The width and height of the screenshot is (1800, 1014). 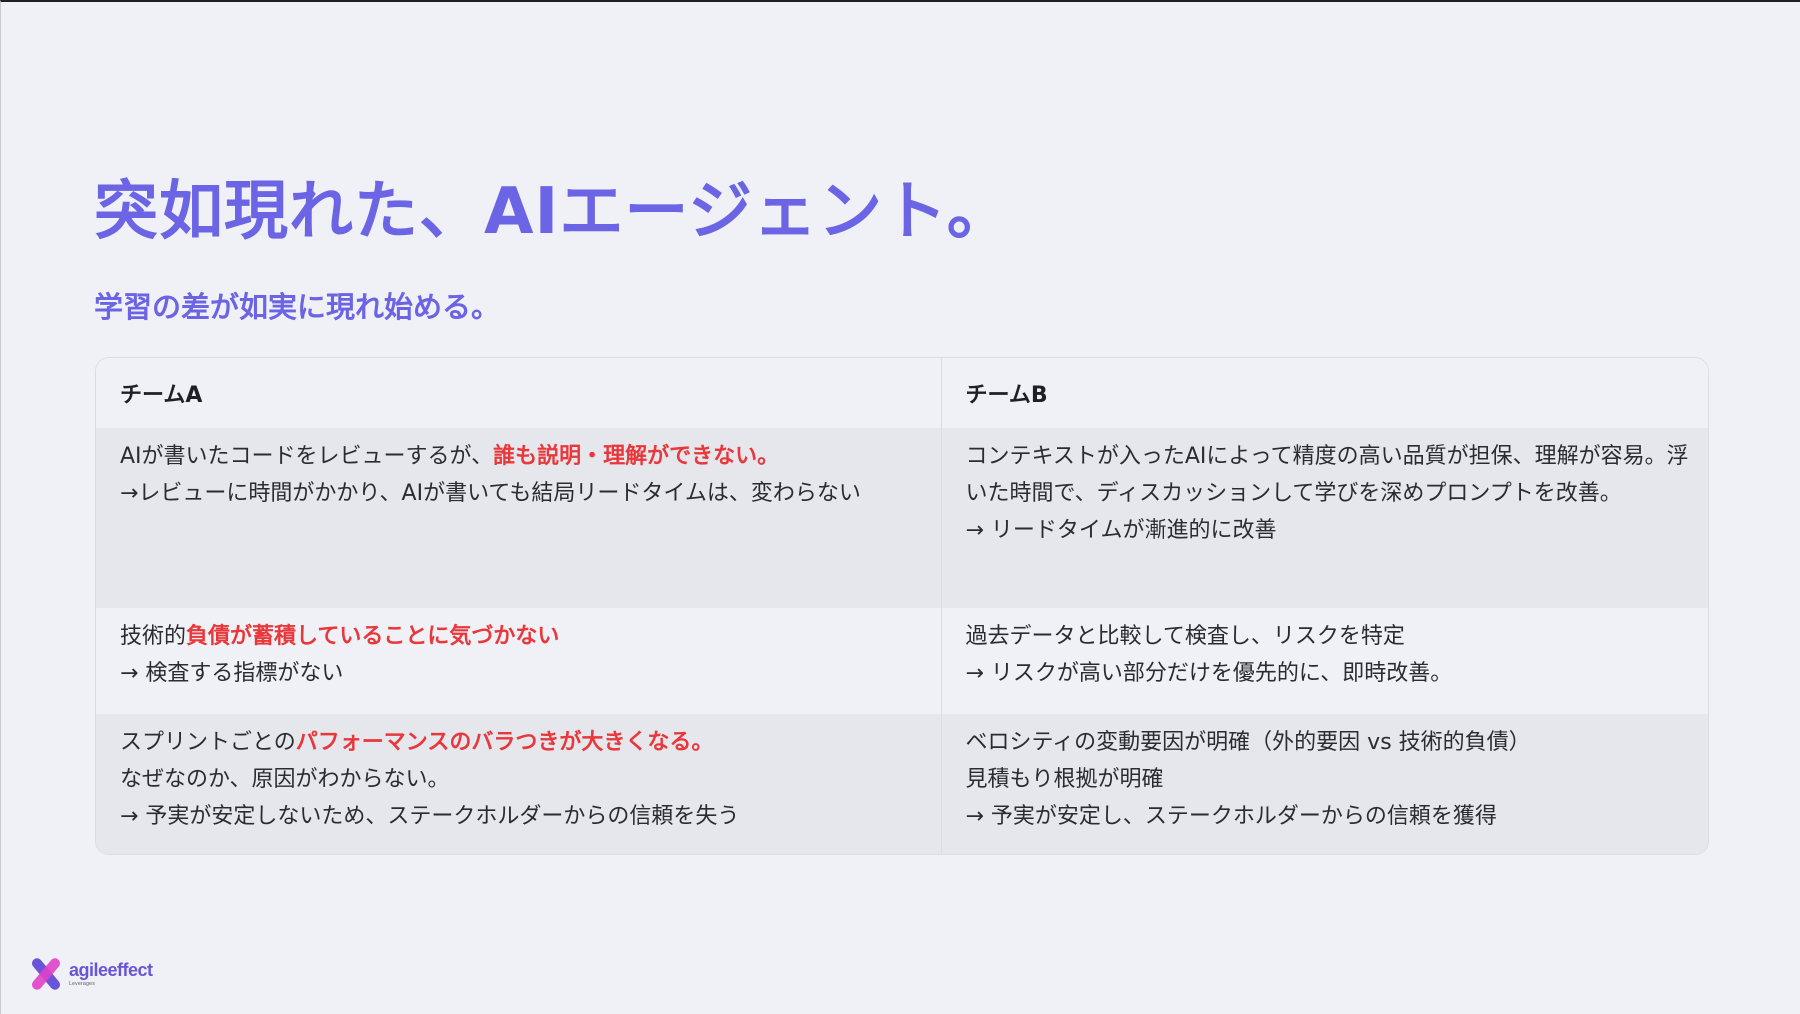 I want to click on company-logo: agileeffect Leverages, so click(x=90, y=974).